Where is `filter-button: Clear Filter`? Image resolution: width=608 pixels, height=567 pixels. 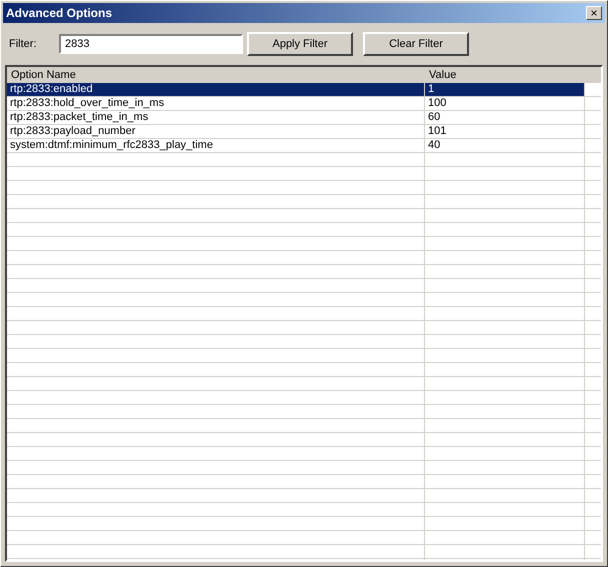
filter-button: Clear Filter is located at coordinates (416, 44).